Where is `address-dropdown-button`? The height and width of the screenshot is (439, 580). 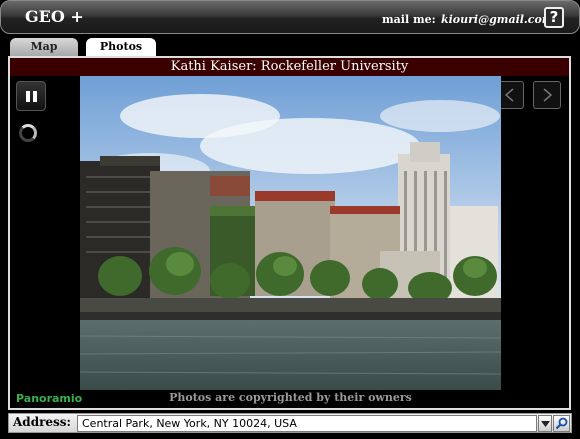 address-dropdown-button is located at coordinates (545, 423).